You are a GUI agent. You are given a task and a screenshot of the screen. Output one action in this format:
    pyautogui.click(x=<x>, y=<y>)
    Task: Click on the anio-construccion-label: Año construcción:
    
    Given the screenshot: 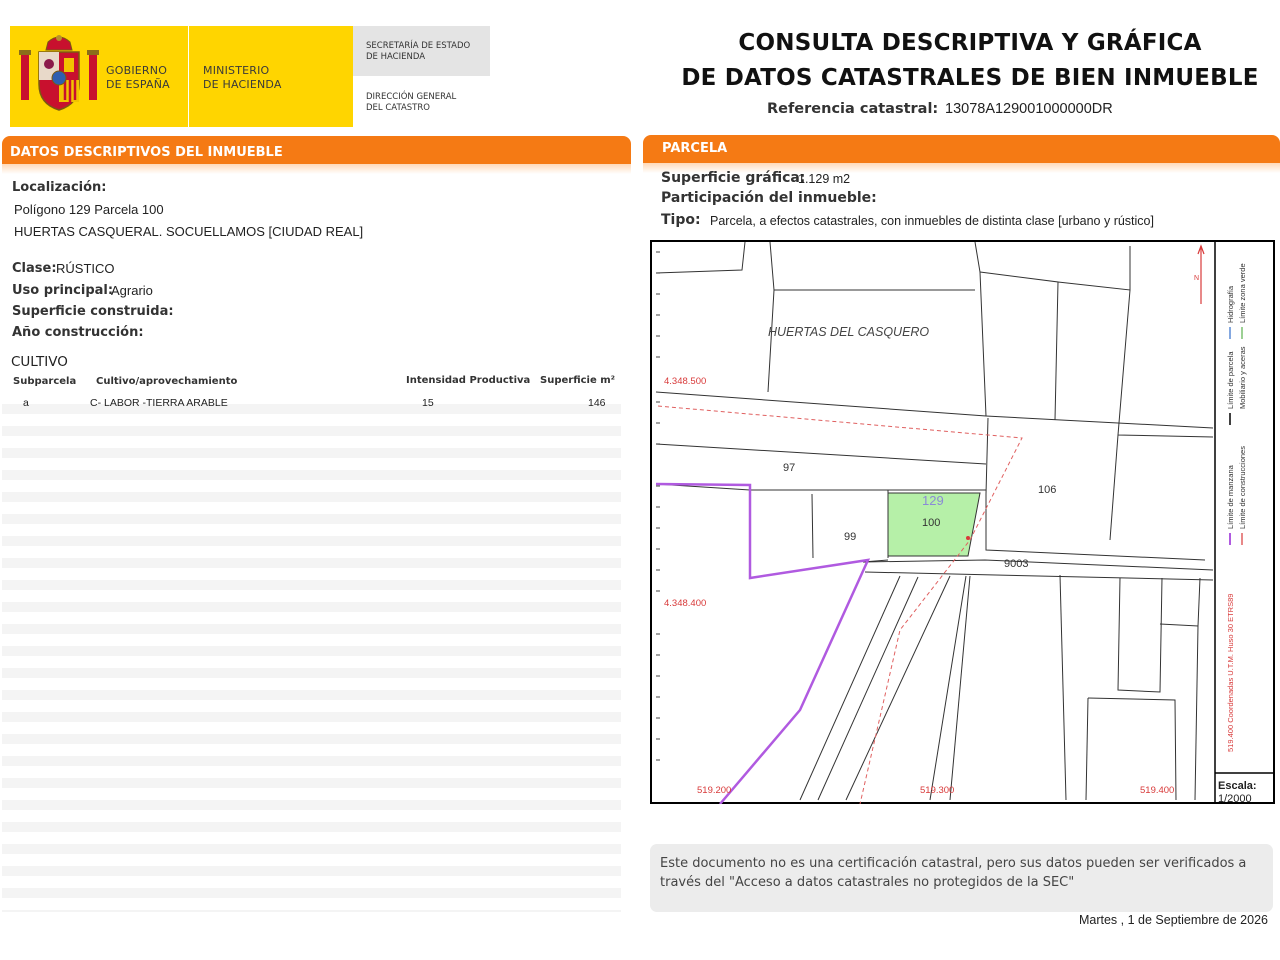 What is the action you would take?
    pyautogui.click(x=78, y=332)
    